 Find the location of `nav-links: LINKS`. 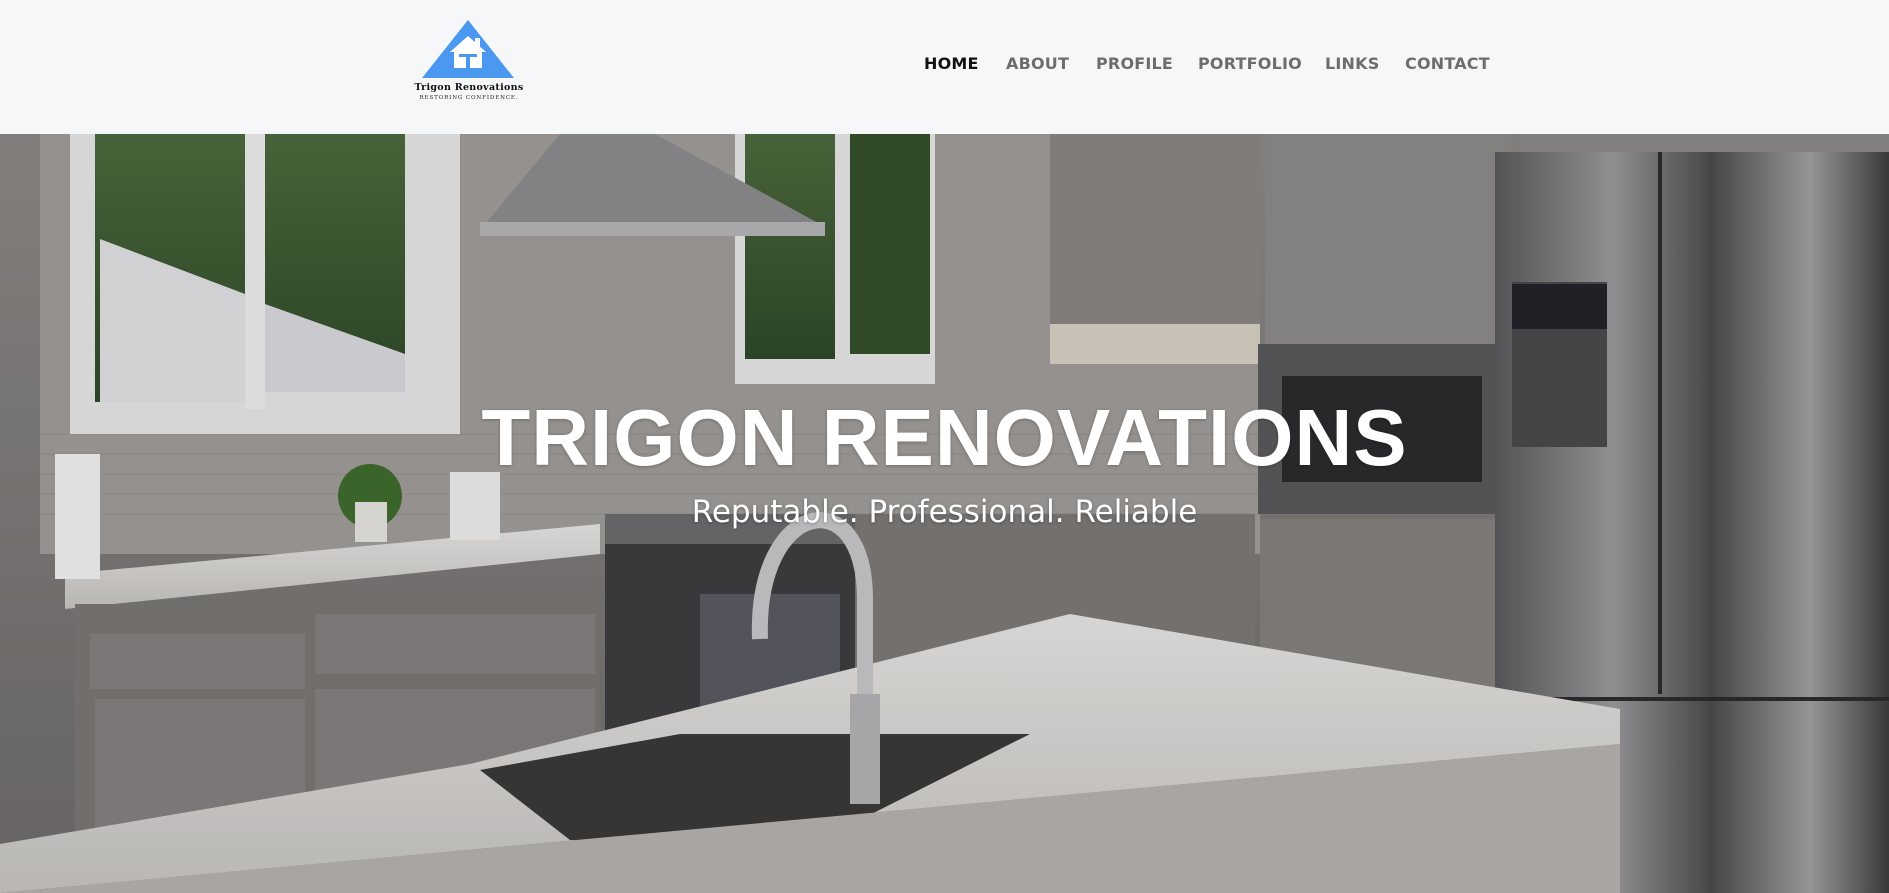

nav-links: LINKS is located at coordinates (1352, 63).